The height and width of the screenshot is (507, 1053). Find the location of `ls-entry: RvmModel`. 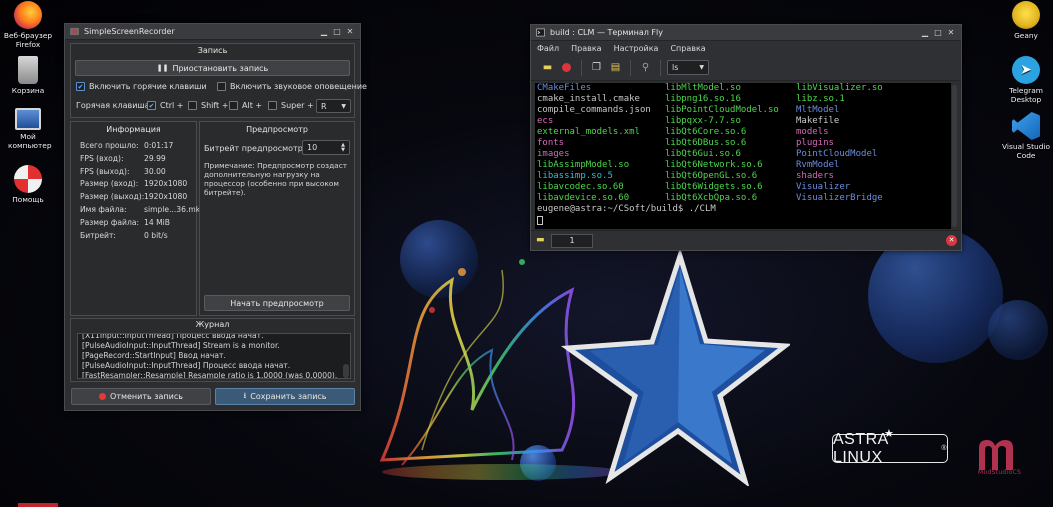

ls-entry: RvmModel is located at coordinates (818, 165).